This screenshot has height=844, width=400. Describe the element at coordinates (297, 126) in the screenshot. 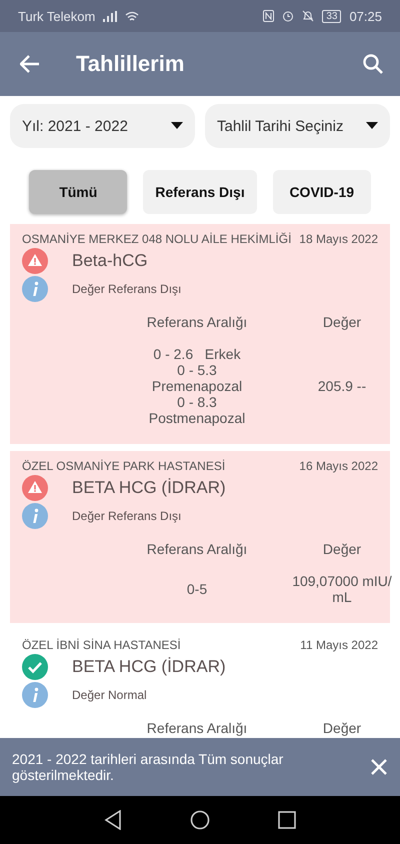

I see `filter-dropdown: Tahlil Tarihi Seçiniz` at that location.